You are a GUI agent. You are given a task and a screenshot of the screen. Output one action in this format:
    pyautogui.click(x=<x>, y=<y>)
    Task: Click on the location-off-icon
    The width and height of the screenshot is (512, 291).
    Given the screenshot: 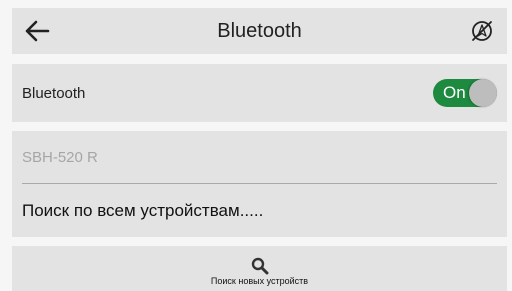 What is the action you would take?
    pyautogui.click(x=482, y=31)
    